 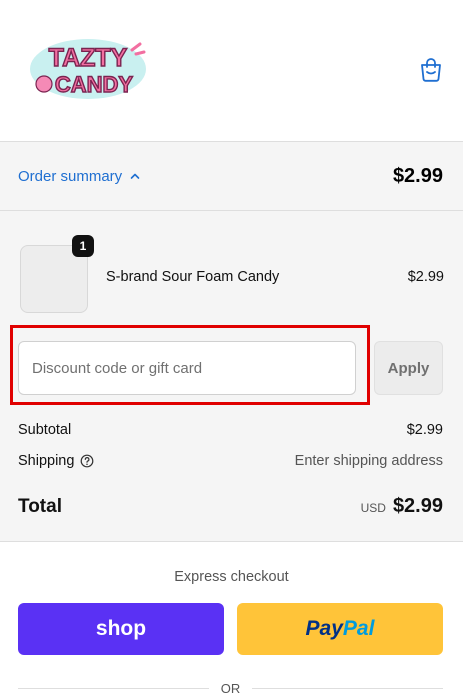 I want to click on order-summary-toggle: Order summary $2.99, so click(x=231, y=176).